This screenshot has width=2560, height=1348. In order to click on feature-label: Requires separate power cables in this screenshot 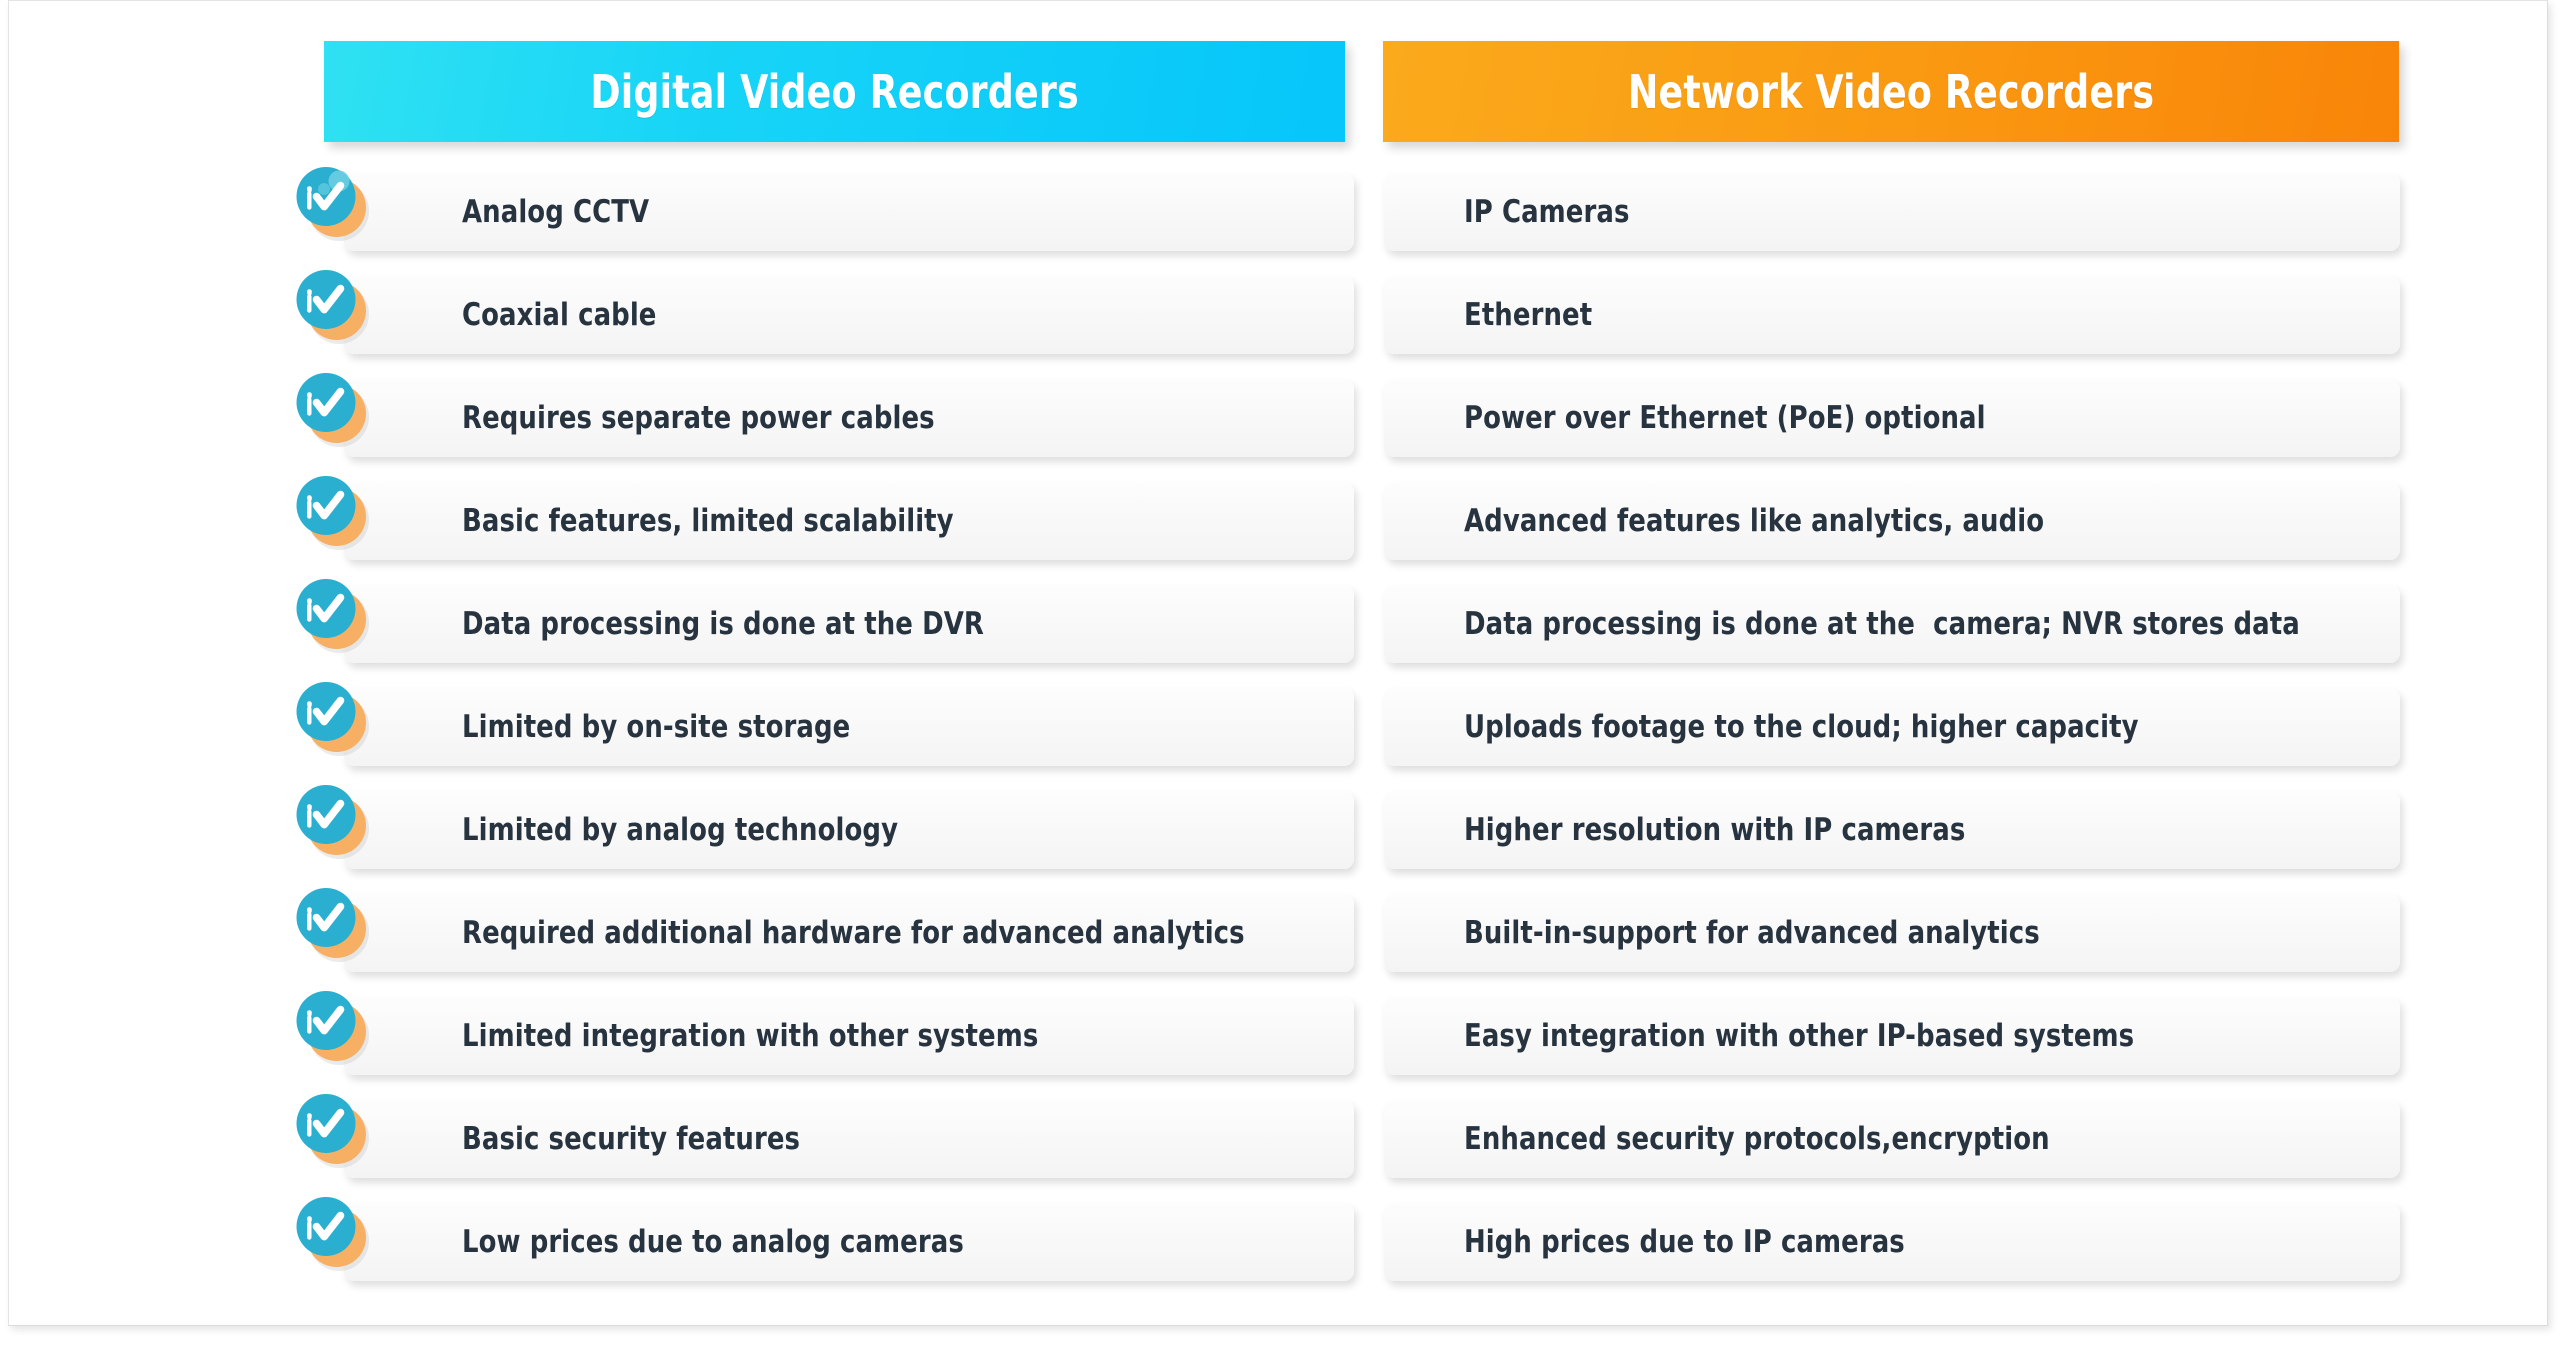, I will do `click(698, 418)`.